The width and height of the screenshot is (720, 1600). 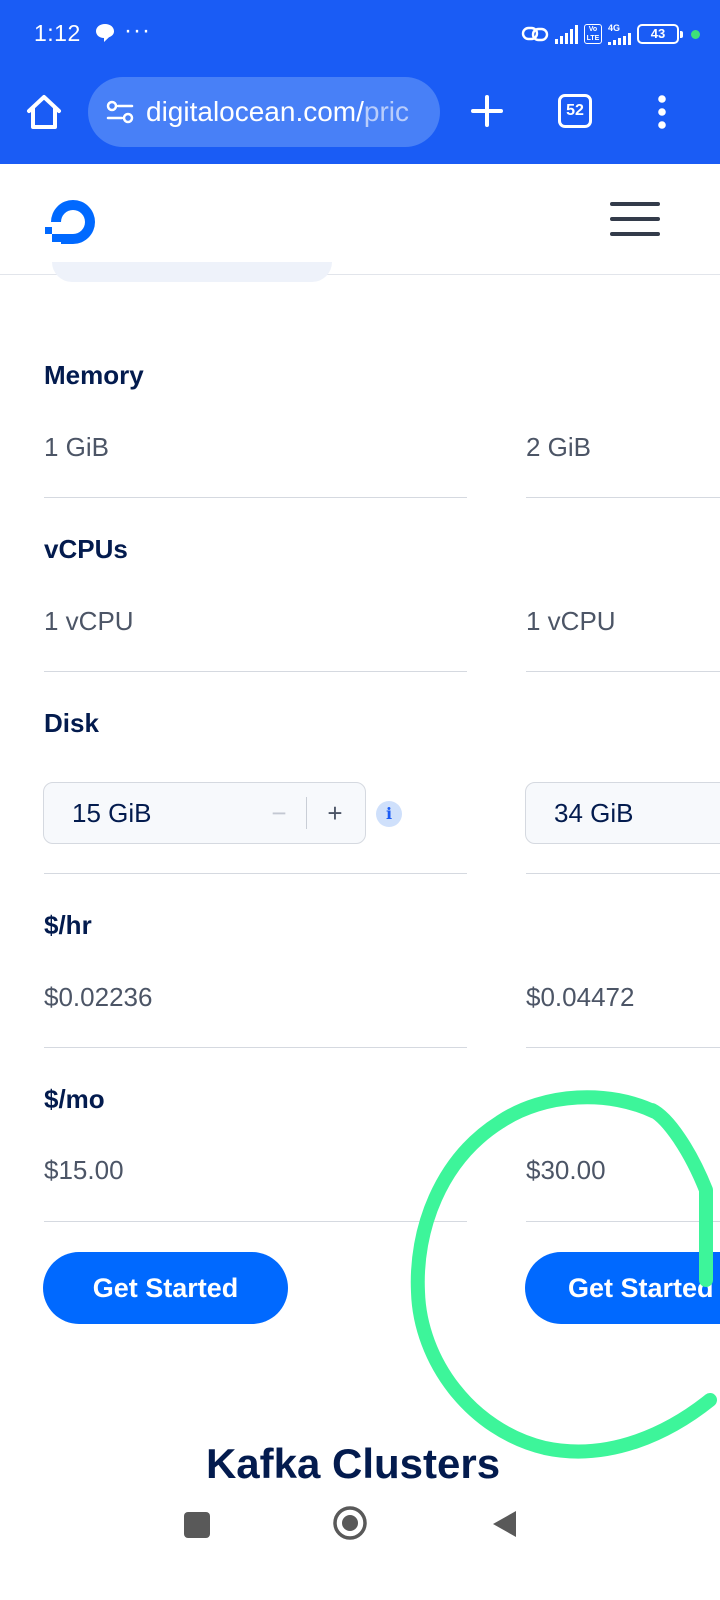 I want to click on stepper-separator, so click(x=306, y=813).